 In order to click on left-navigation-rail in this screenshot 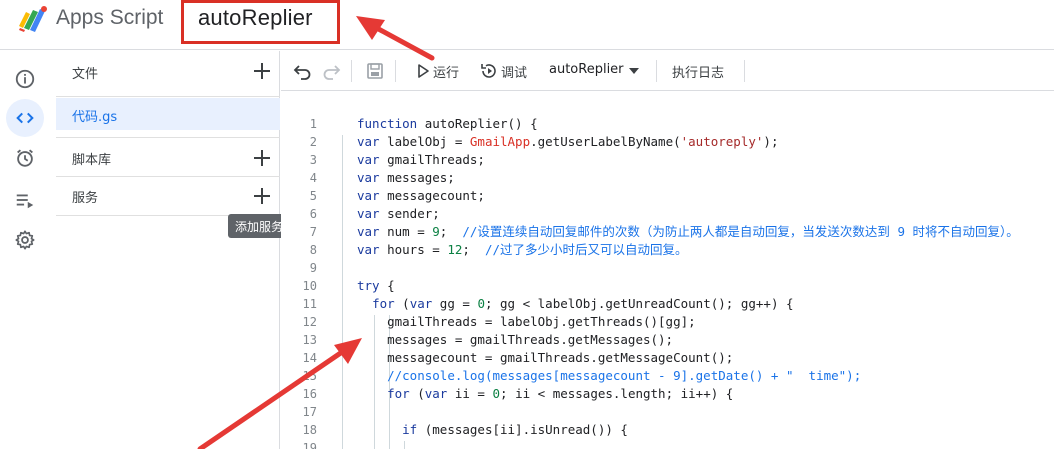, I will do `click(26, 250)`.